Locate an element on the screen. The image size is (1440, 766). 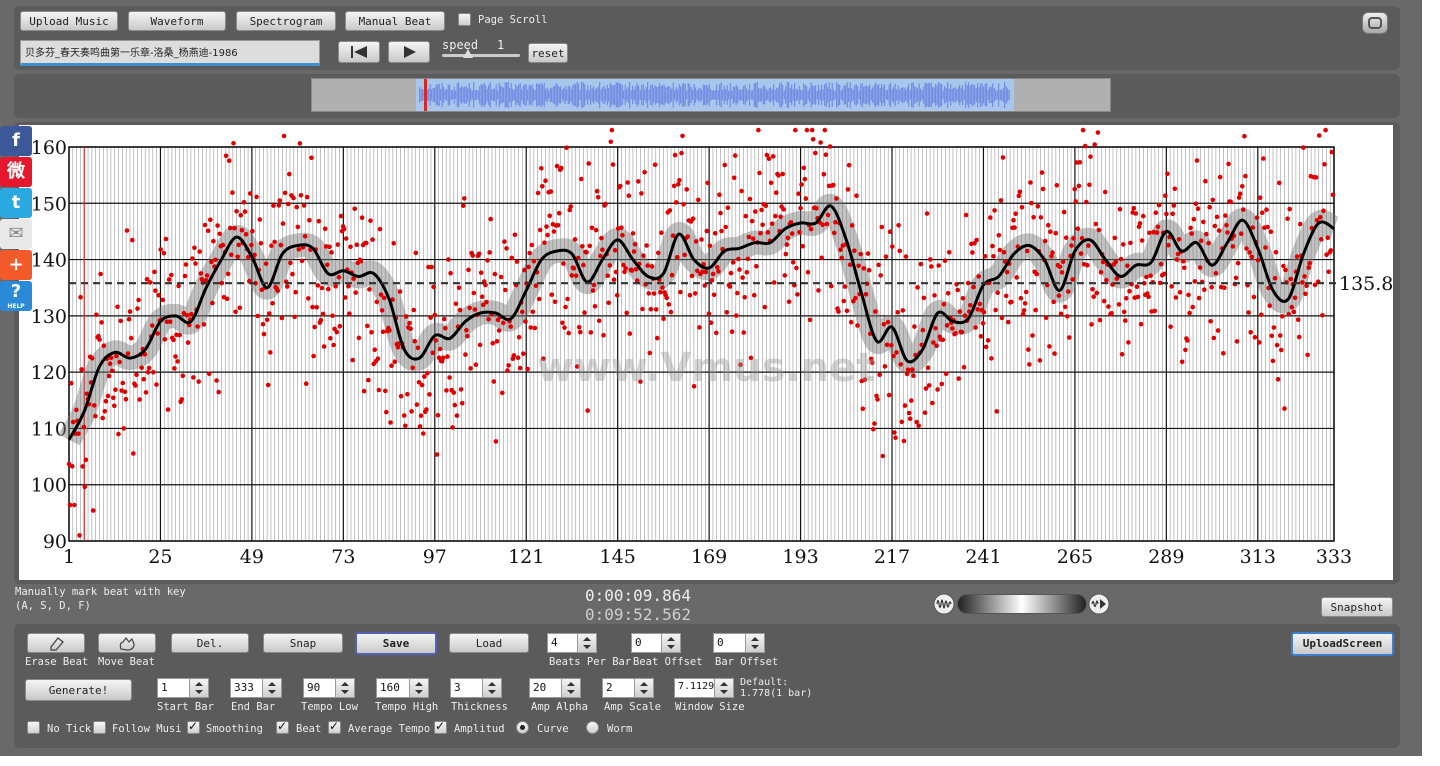
overview-waveform is located at coordinates (711, 95).